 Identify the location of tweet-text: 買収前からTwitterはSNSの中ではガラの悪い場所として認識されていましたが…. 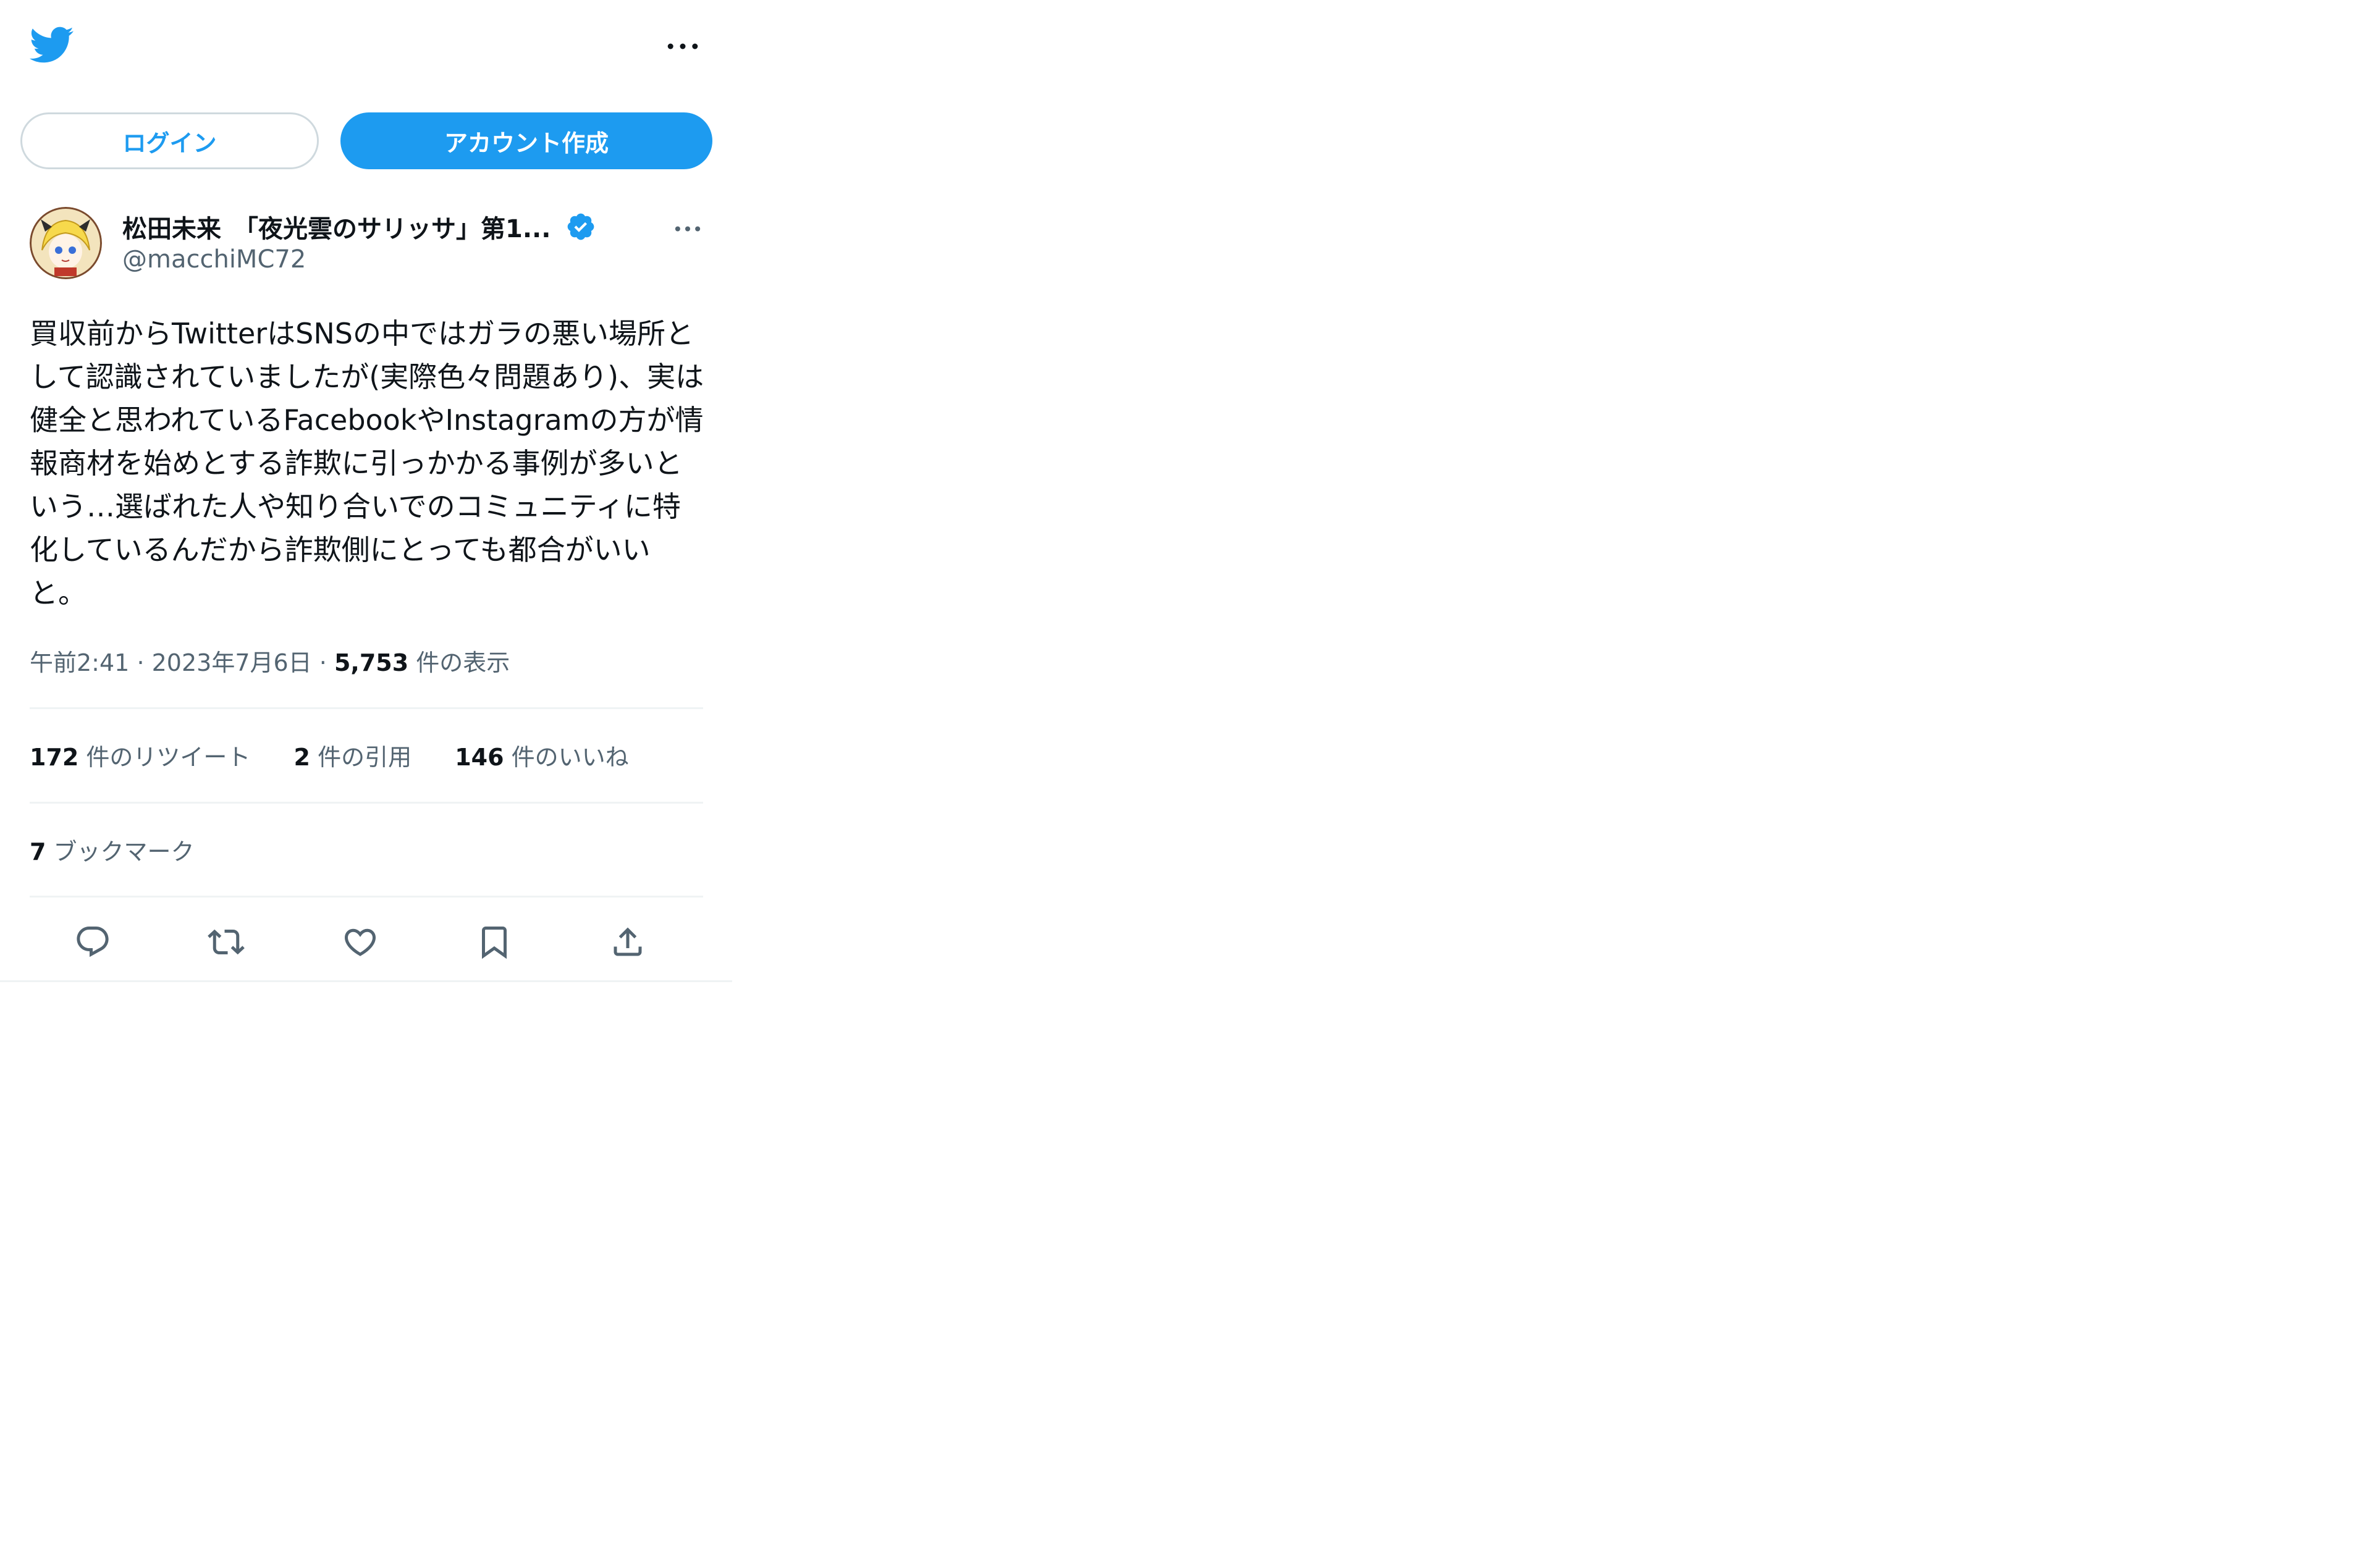
(367, 463).